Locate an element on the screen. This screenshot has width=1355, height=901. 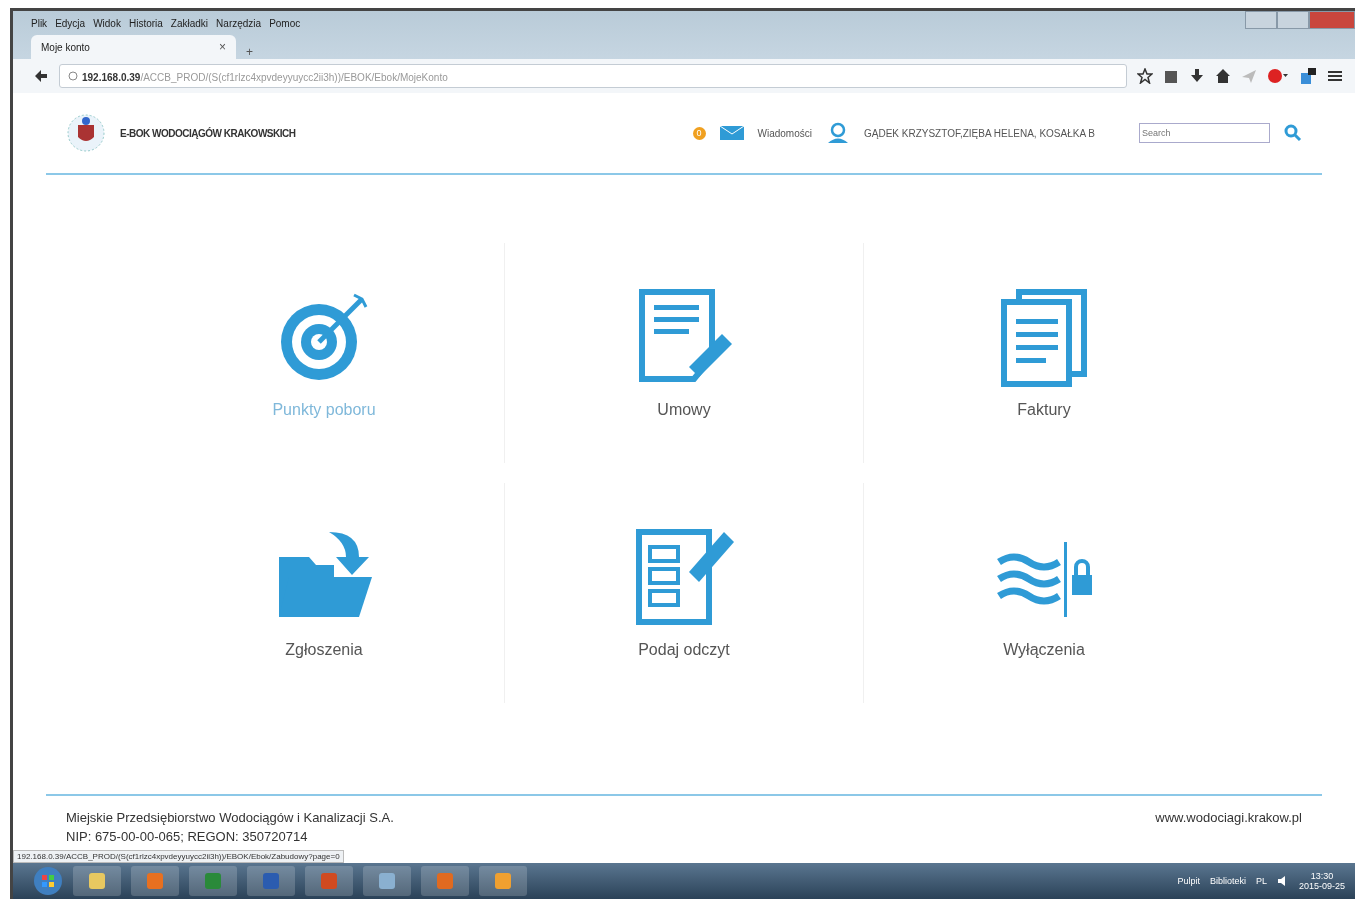
url-path: /ACCB_PROD/(S(cf1rlzc4xpvdeyyuycc2ii3h))/EBOK/Ebok/MojeKonto is located at coordinates (294, 77).